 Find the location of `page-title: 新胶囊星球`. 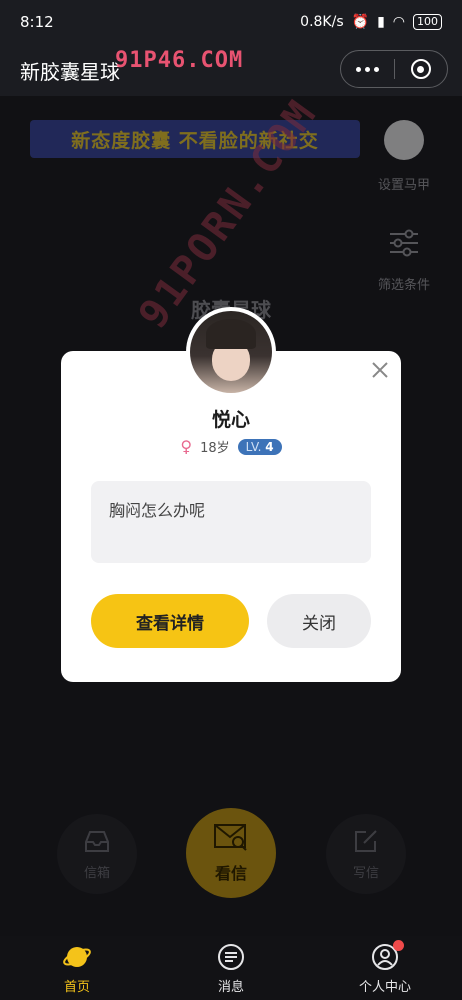

page-title: 新胶囊星球 is located at coordinates (70, 71).